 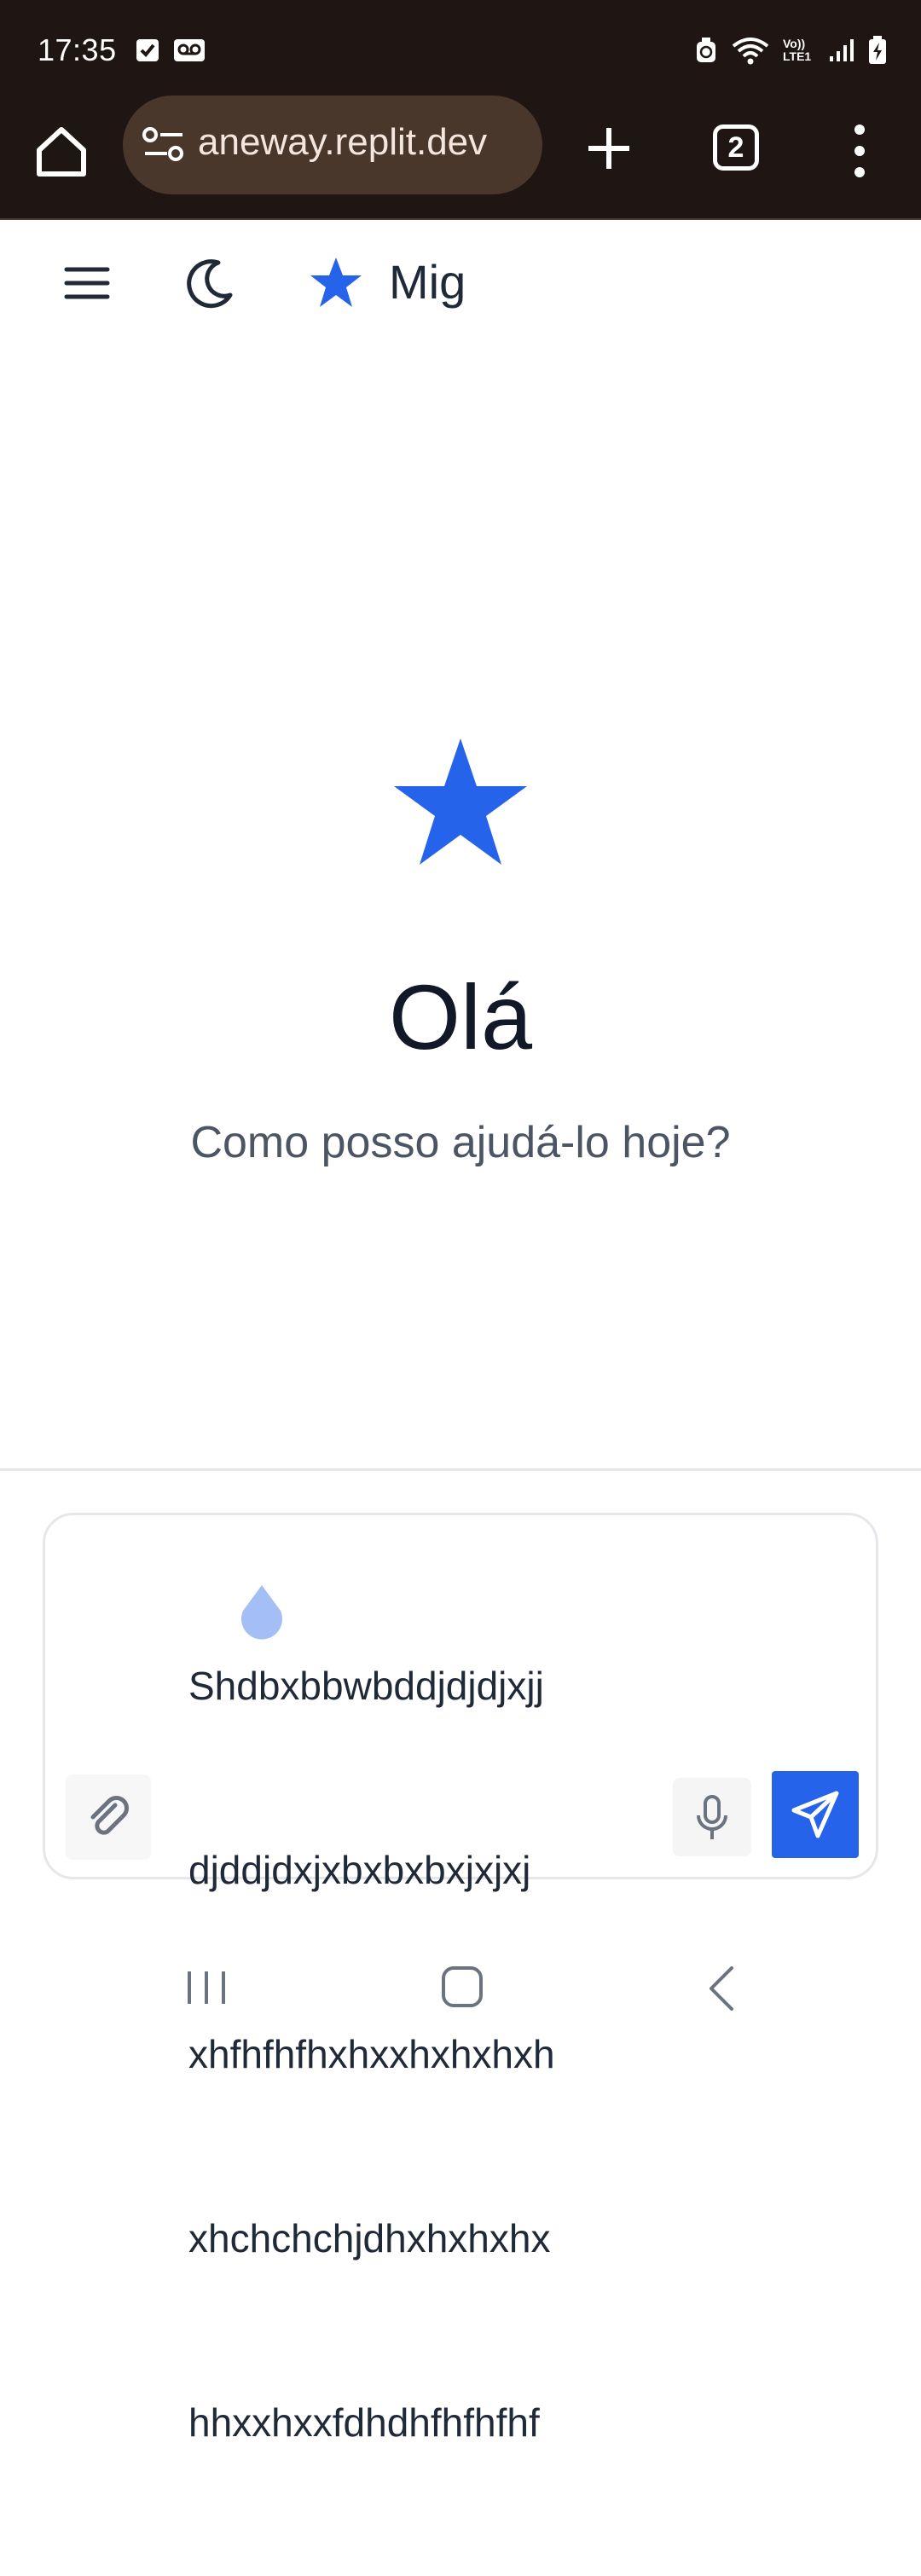 I want to click on status-right-icons: Vo)) LTE1, so click(x=790, y=51).